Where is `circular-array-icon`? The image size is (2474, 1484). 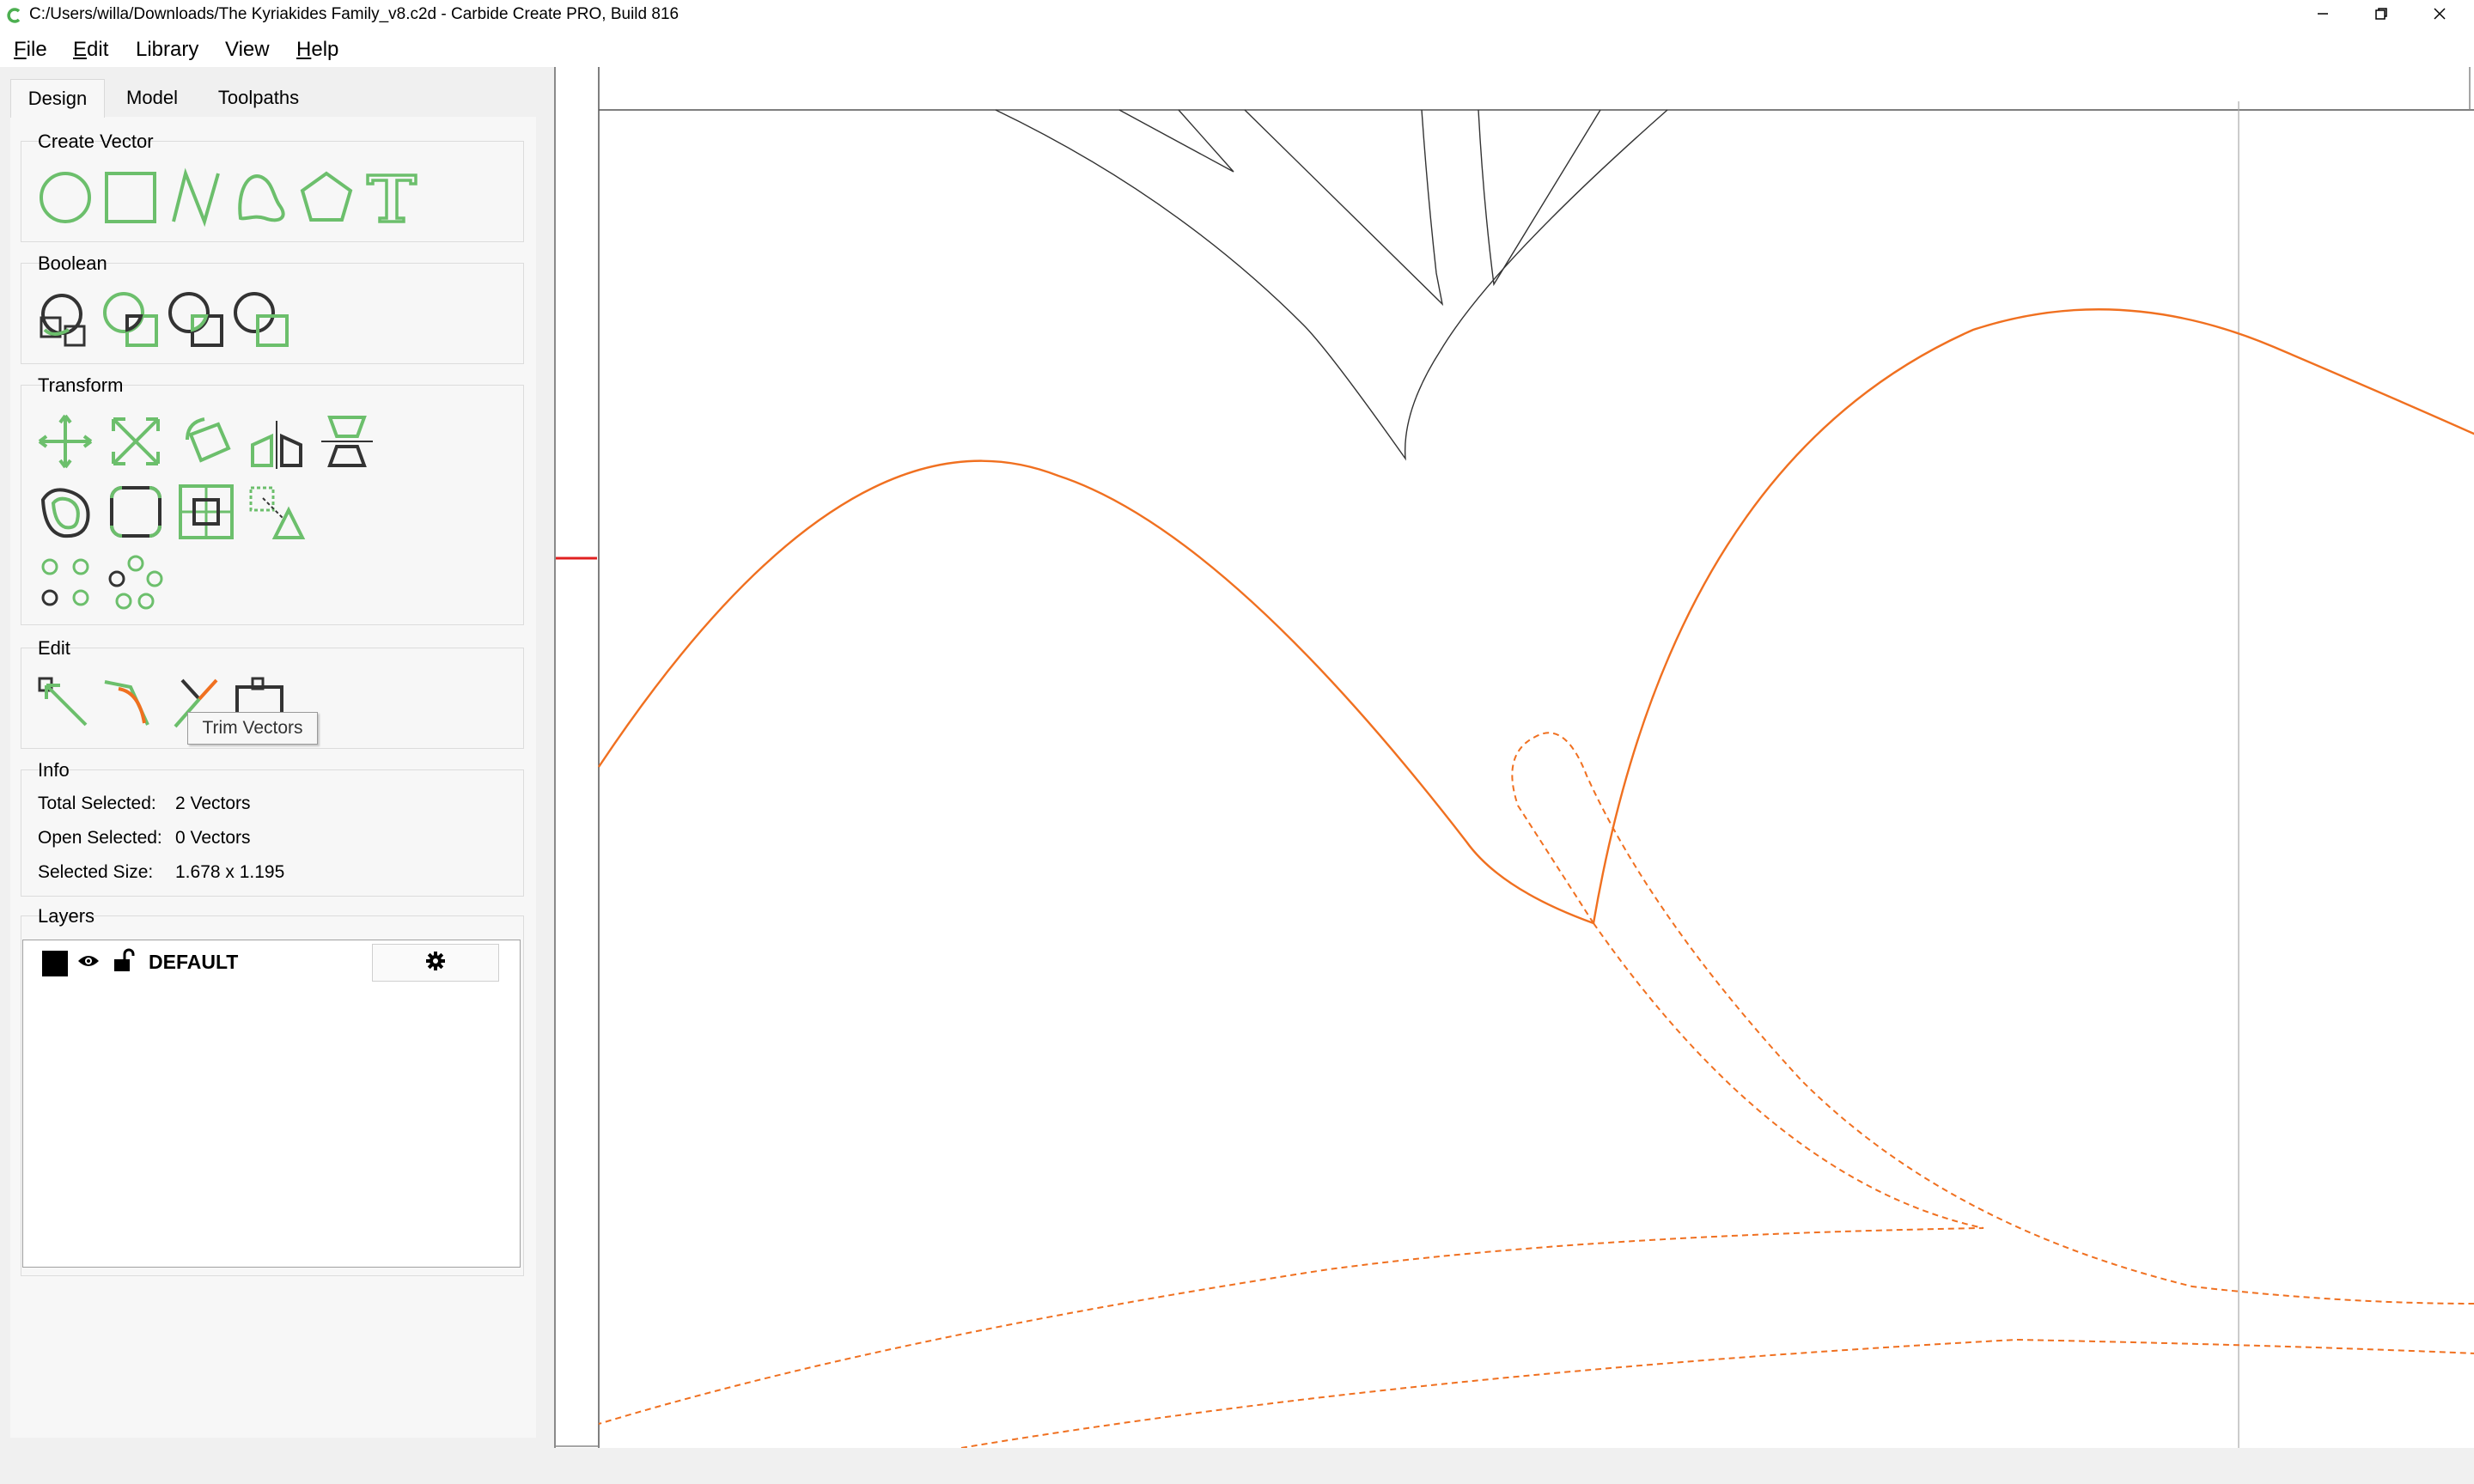 circular-array-icon is located at coordinates (135, 582).